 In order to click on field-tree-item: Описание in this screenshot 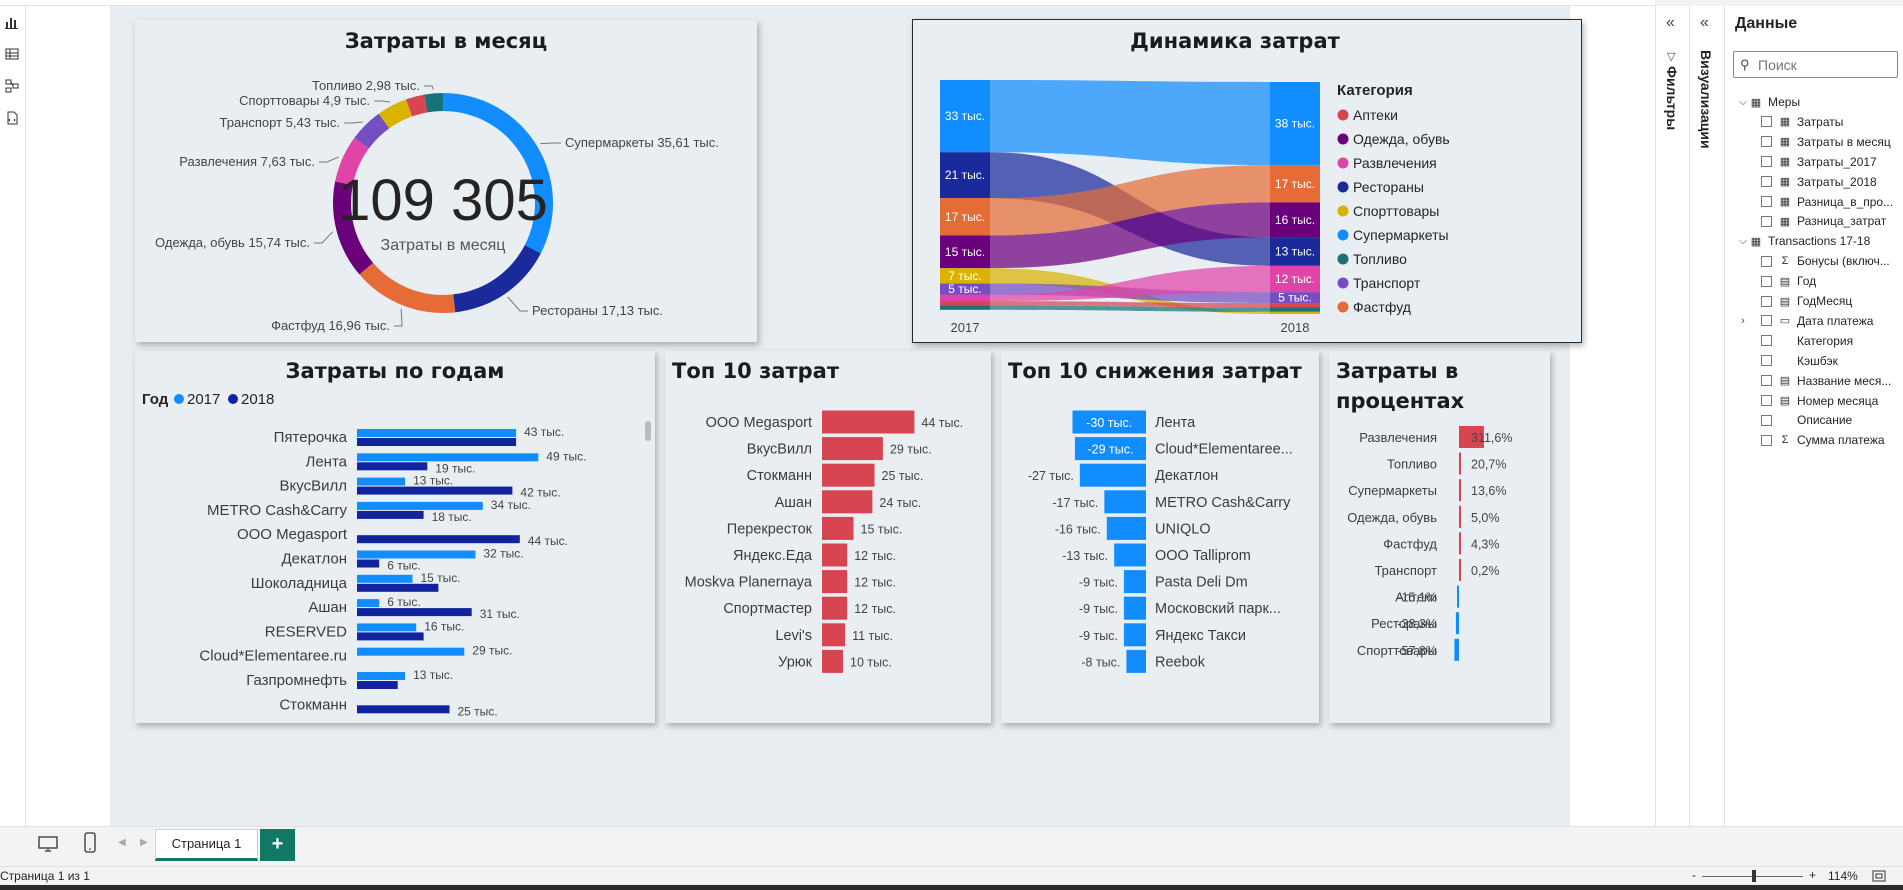, I will do `click(1794, 420)`.